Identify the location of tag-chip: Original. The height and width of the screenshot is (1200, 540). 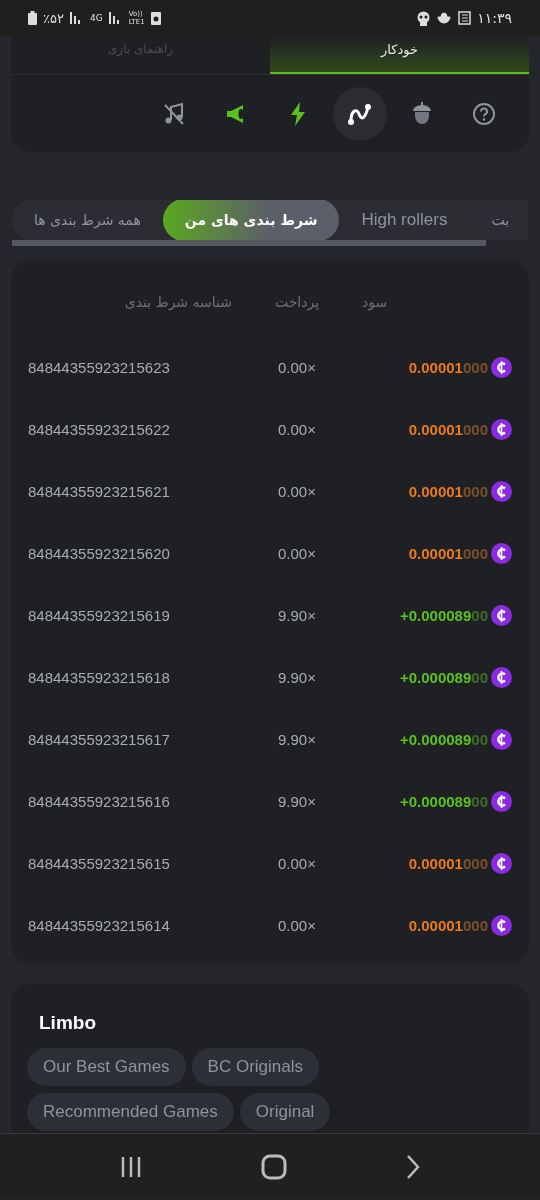
(285, 1112).